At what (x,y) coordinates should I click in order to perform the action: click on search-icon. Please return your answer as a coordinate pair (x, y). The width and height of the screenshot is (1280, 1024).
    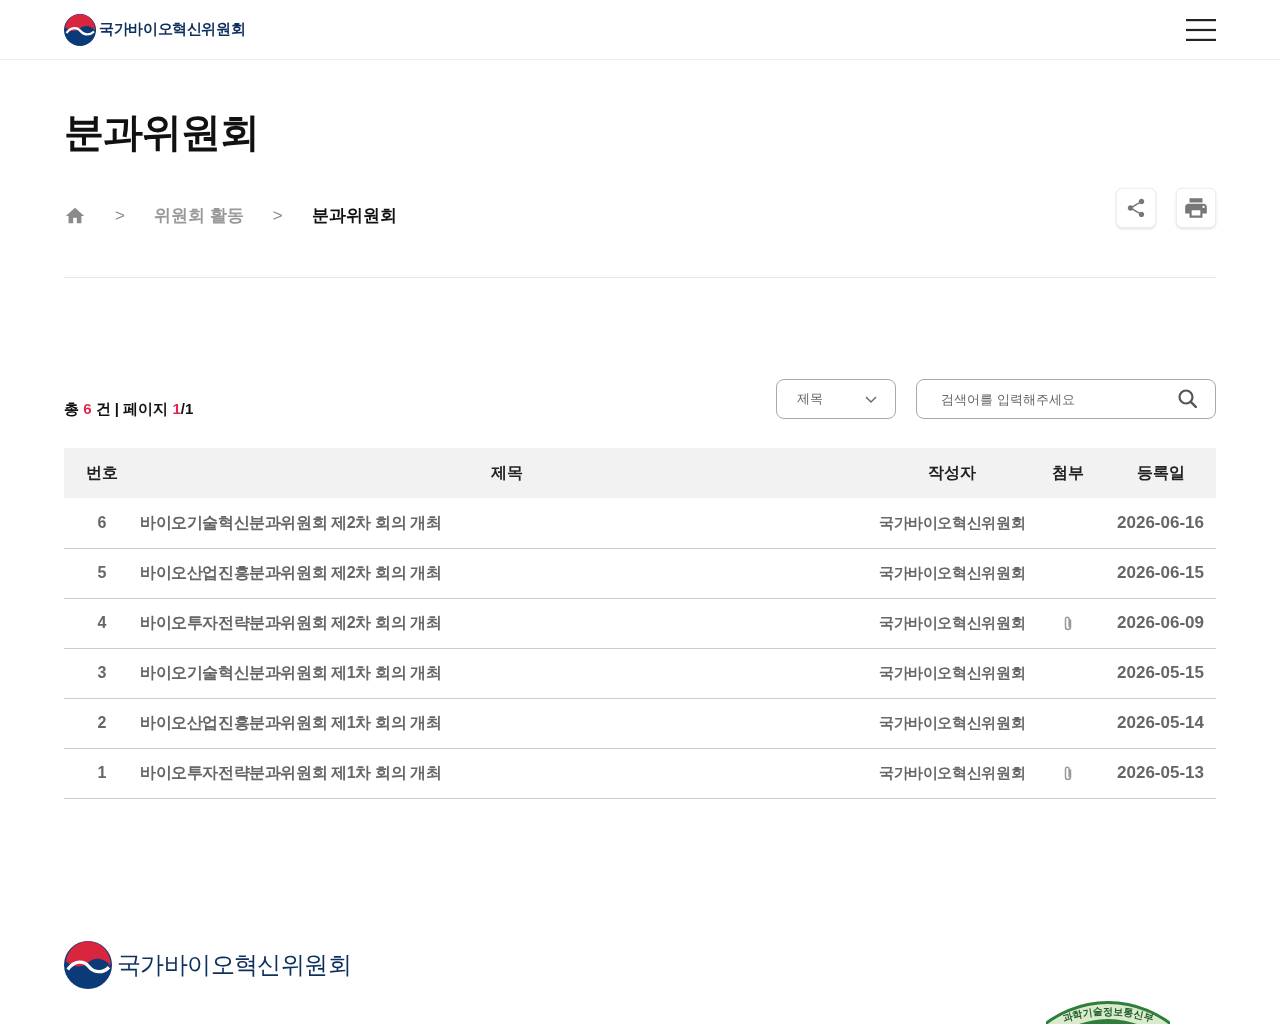
    Looking at the image, I should click on (1187, 398).